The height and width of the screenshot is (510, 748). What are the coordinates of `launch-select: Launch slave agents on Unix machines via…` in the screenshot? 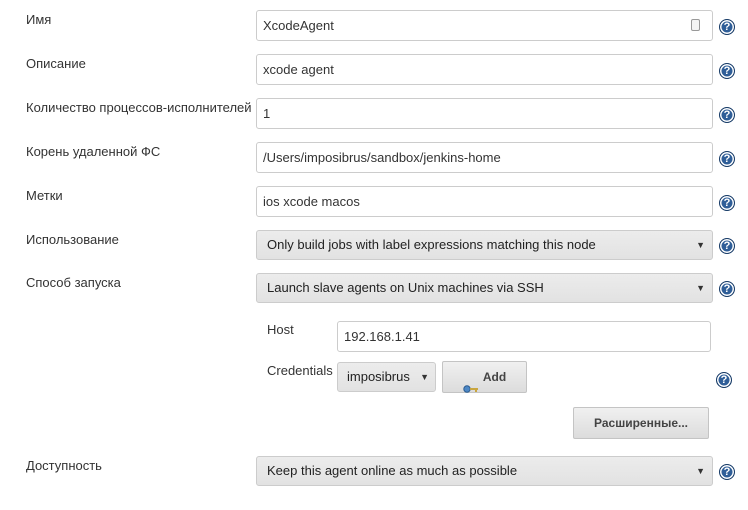 It's located at (484, 288).